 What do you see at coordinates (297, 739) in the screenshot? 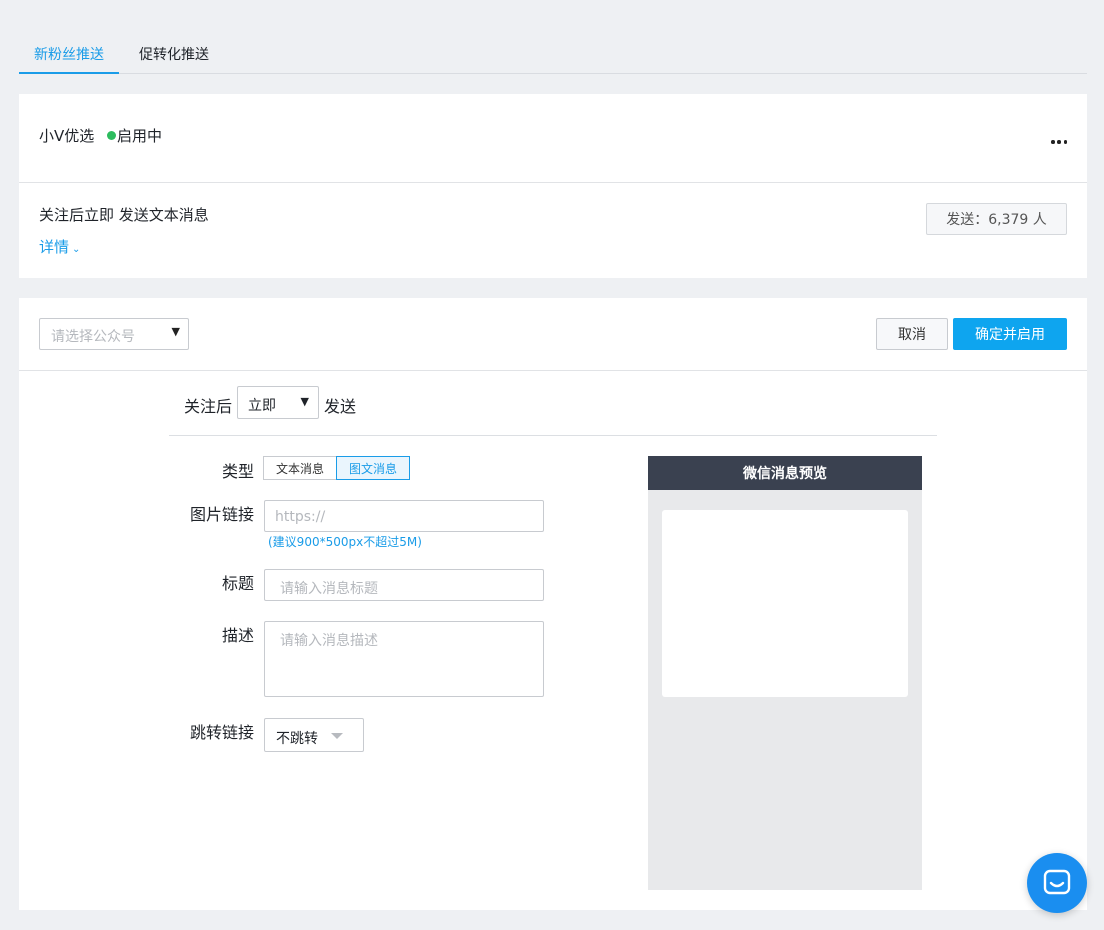
I see `jump-link-value: 不跳转` at bounding box center [297, 739].